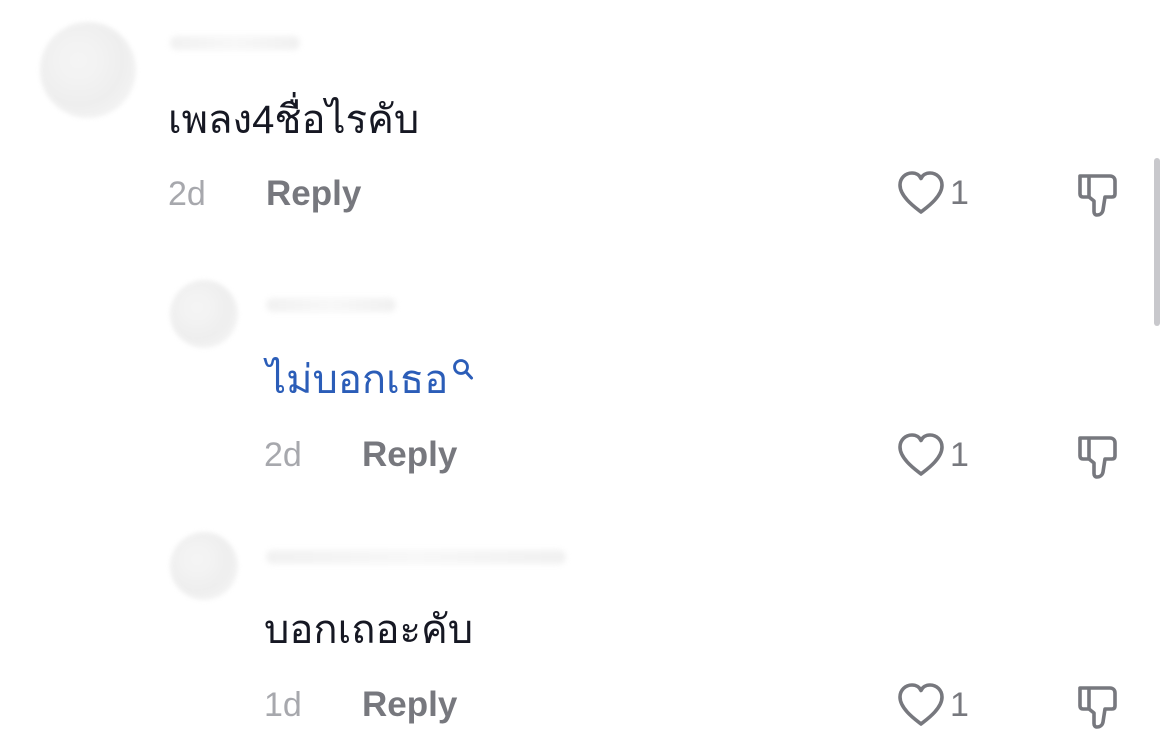  Describe the element at coordinates (1157, 242) in the screenshot. I see `scrollbar` at that location.